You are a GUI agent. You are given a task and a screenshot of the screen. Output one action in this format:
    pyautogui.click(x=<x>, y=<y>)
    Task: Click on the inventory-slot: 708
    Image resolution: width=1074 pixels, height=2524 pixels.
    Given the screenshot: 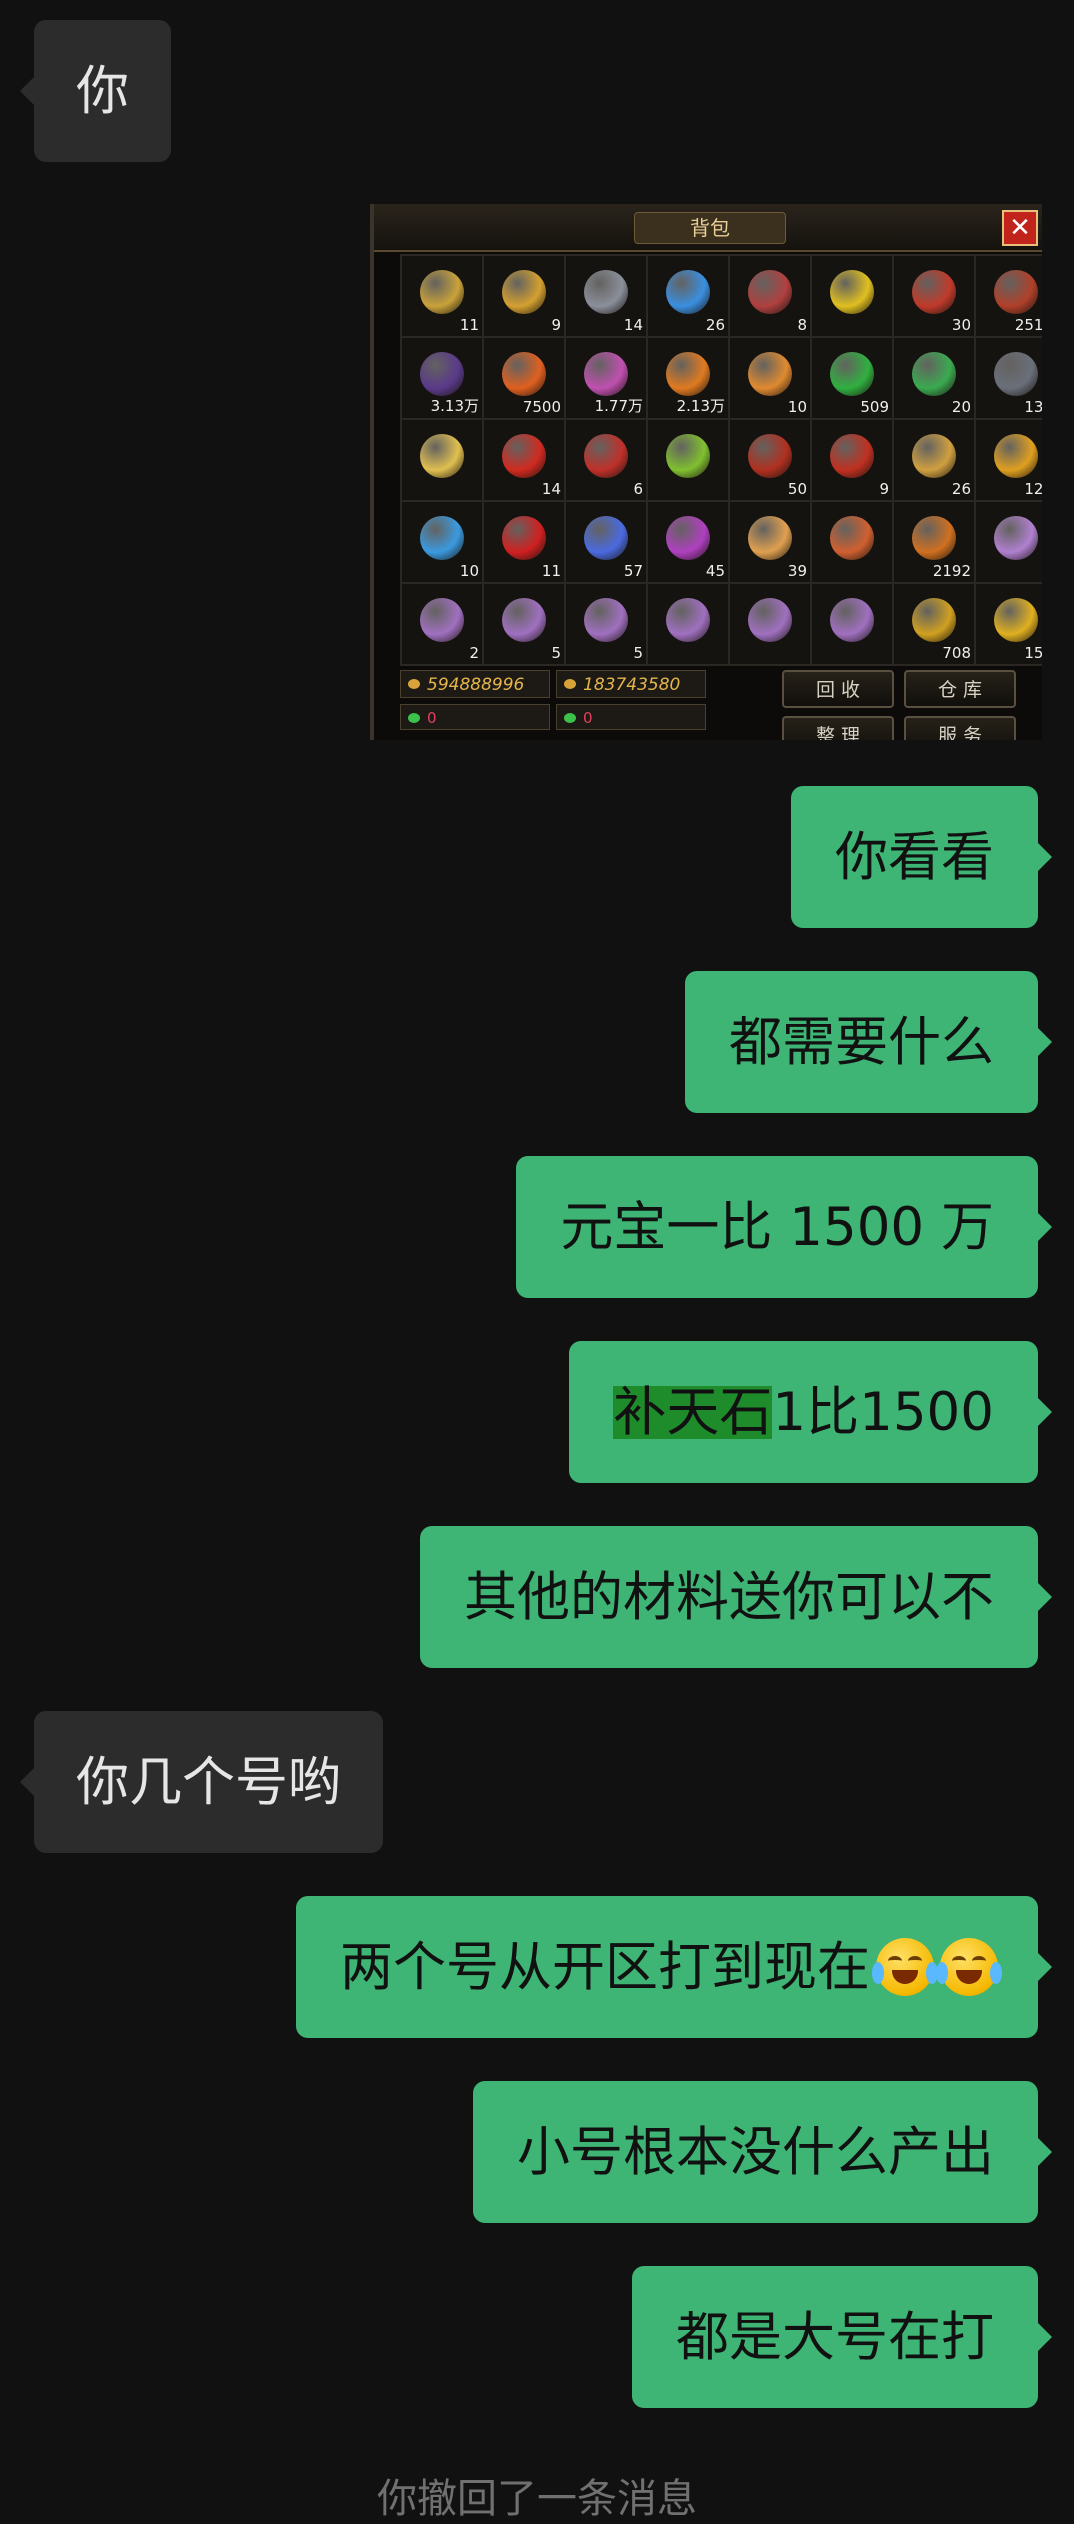 What is the action you would take?
    pyautogui.click(x=934, y=624)
    